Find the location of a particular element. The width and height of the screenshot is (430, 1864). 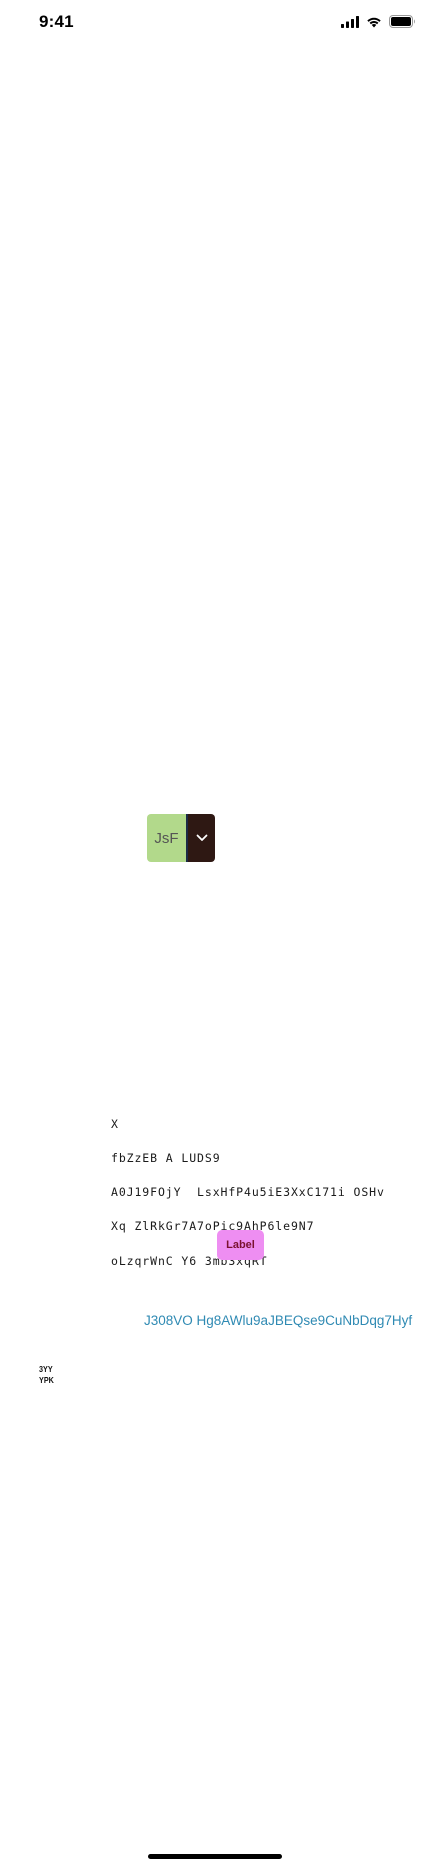

signal-icon is located at coordinates (350, 21).